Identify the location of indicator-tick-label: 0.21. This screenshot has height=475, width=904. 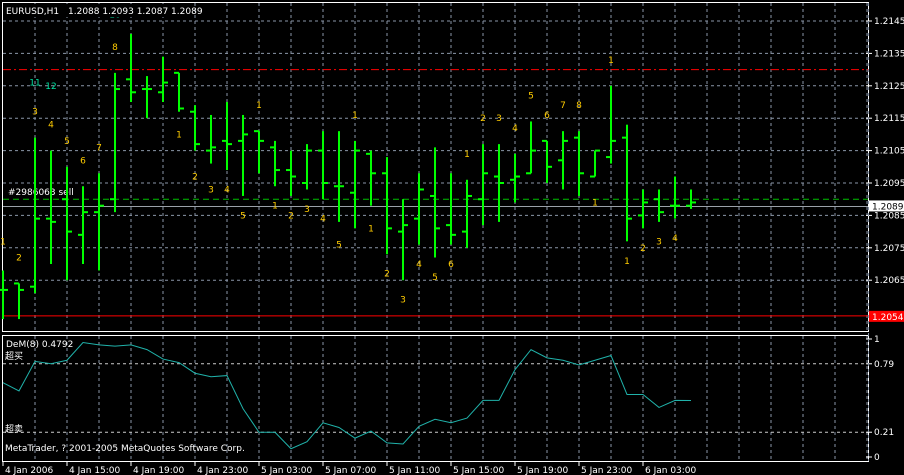
(884, 433).